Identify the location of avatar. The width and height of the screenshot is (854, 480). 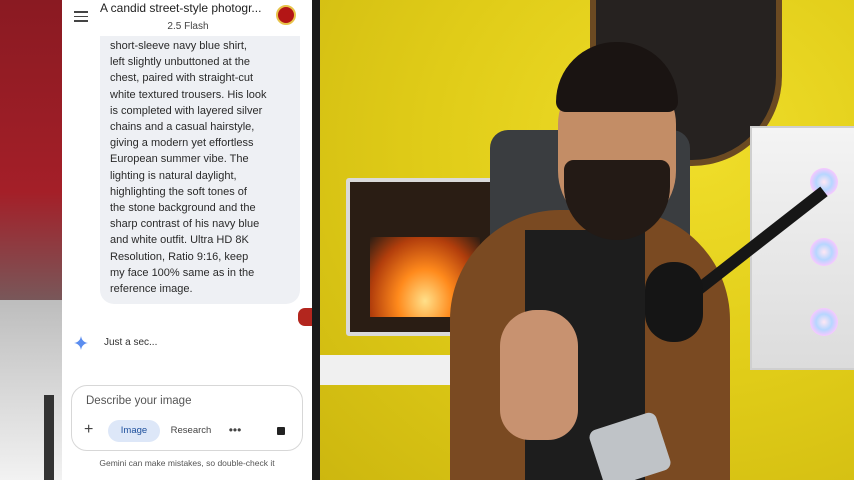
(286, 15).